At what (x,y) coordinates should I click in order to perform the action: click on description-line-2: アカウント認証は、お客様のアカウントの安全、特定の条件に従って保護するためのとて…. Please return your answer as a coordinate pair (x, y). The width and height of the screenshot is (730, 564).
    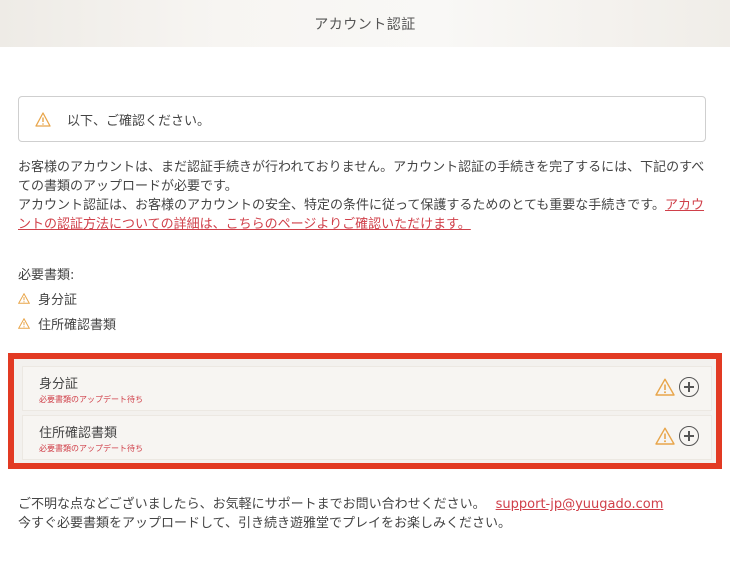
    Looking at the image, I should click on (361, 215).